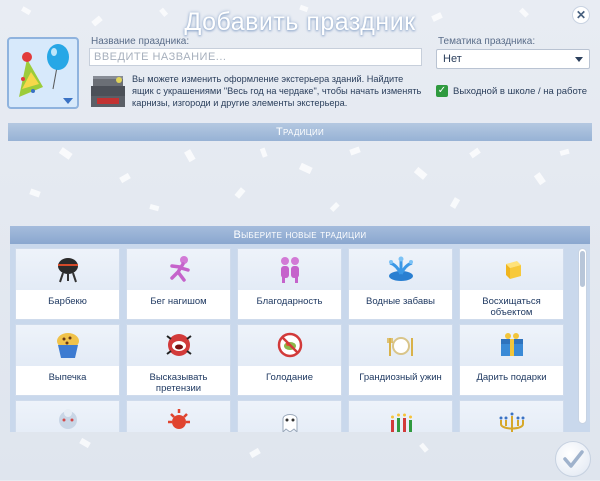 This screenshot has height=481, width=600. I want to click on holiday-theme-value: Нет, so click(452, 59).